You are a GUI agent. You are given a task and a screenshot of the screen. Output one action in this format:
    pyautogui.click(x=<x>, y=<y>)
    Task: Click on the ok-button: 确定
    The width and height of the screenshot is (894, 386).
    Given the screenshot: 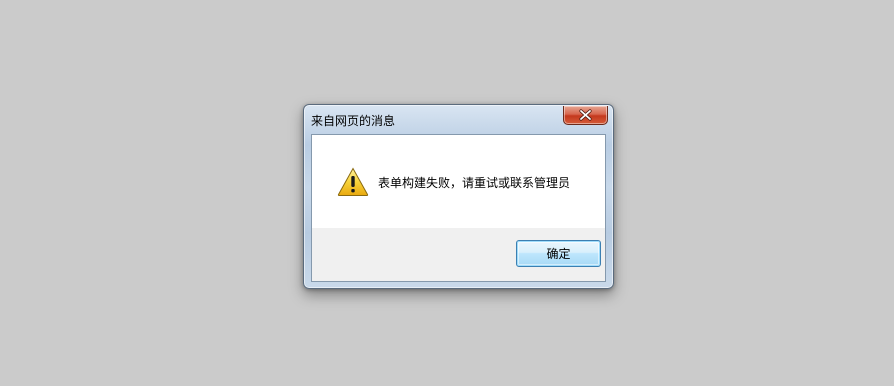 What is the action you would take?
    pyautogui.click(x=558, y=253)
    